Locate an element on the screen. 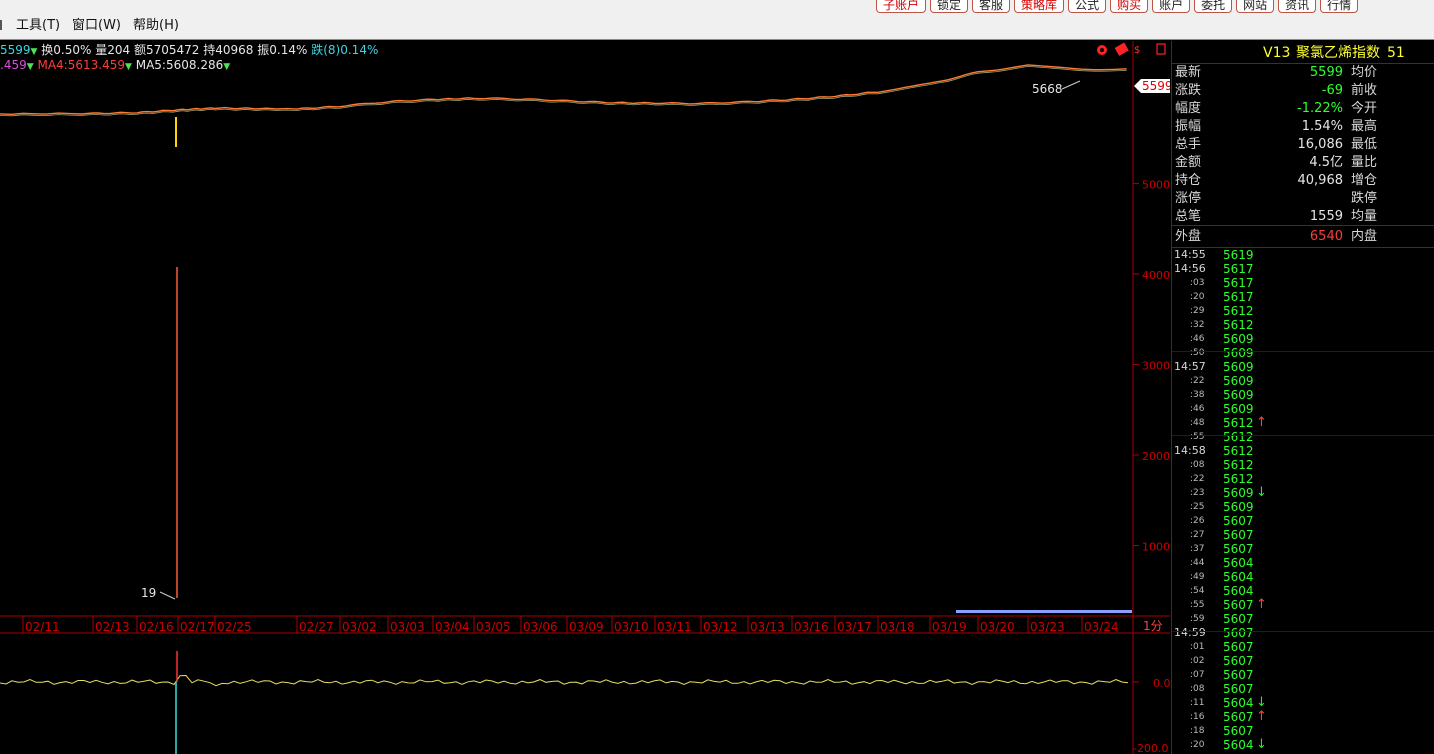  tick-time: 14:57 is located at coordinates (1190, 366).